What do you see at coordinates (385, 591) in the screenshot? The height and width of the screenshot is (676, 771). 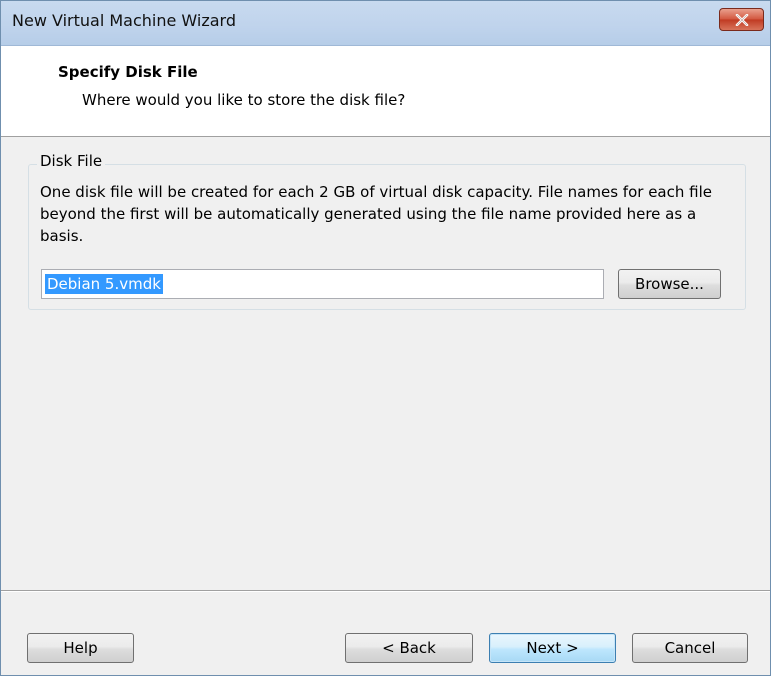 I see `footer-separator` at bounding box center [385, 591].